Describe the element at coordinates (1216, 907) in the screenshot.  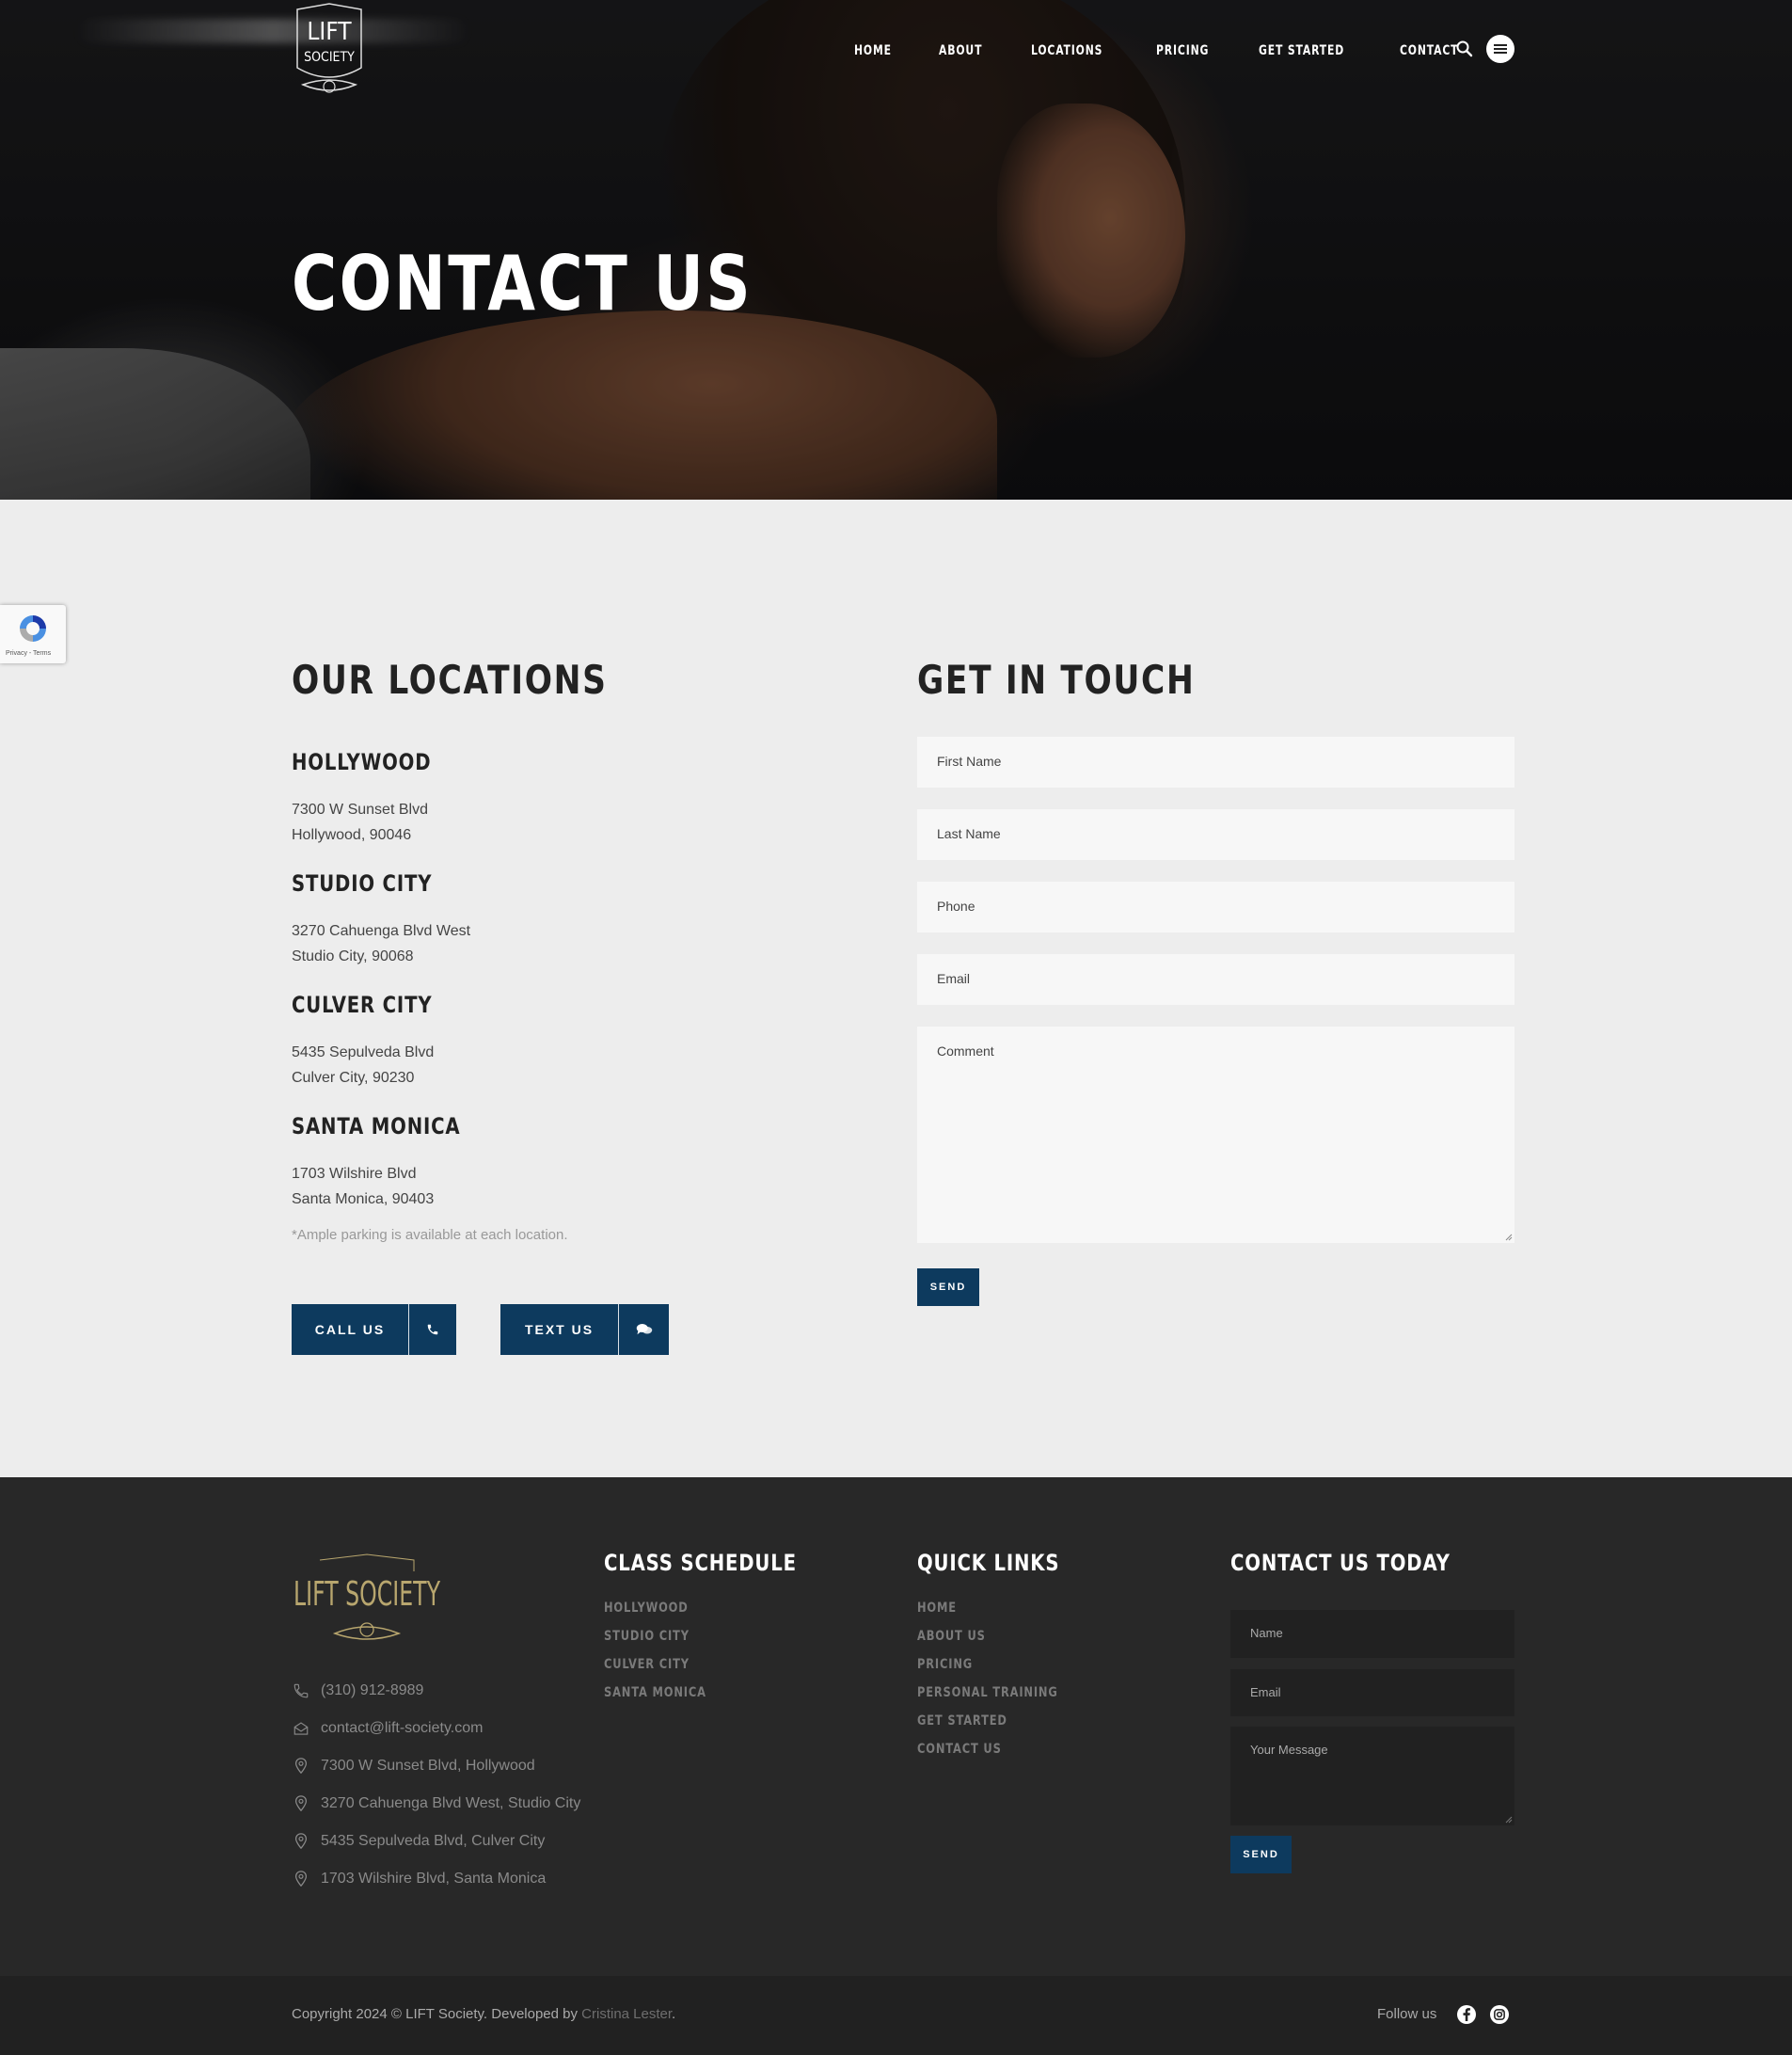
I see `phone-field: Phone` at that location.